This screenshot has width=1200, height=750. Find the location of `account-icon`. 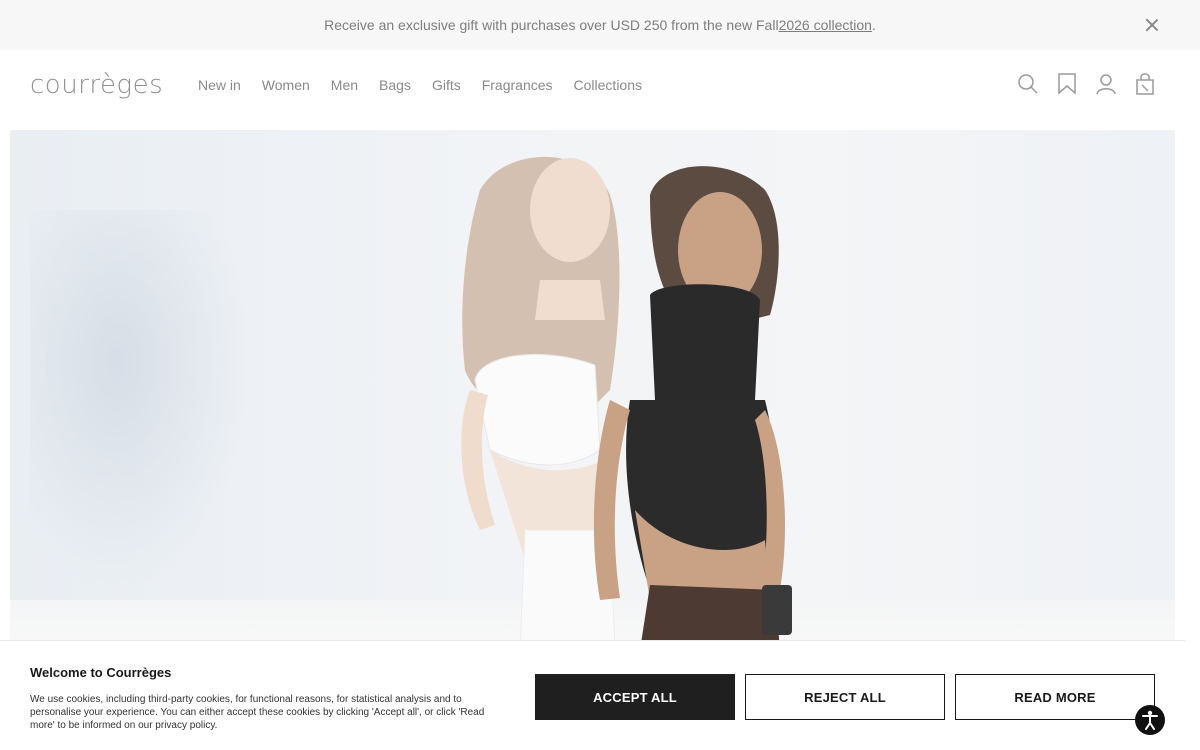

account-icon is located at coordinates (1106, 84).